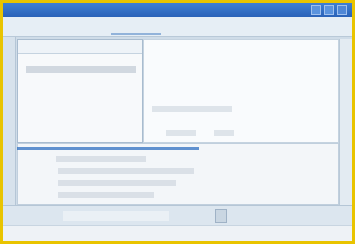 Image resolution: width=355 pixels, height=244 pixels. I want to click on status-bar, so click(177, 233).